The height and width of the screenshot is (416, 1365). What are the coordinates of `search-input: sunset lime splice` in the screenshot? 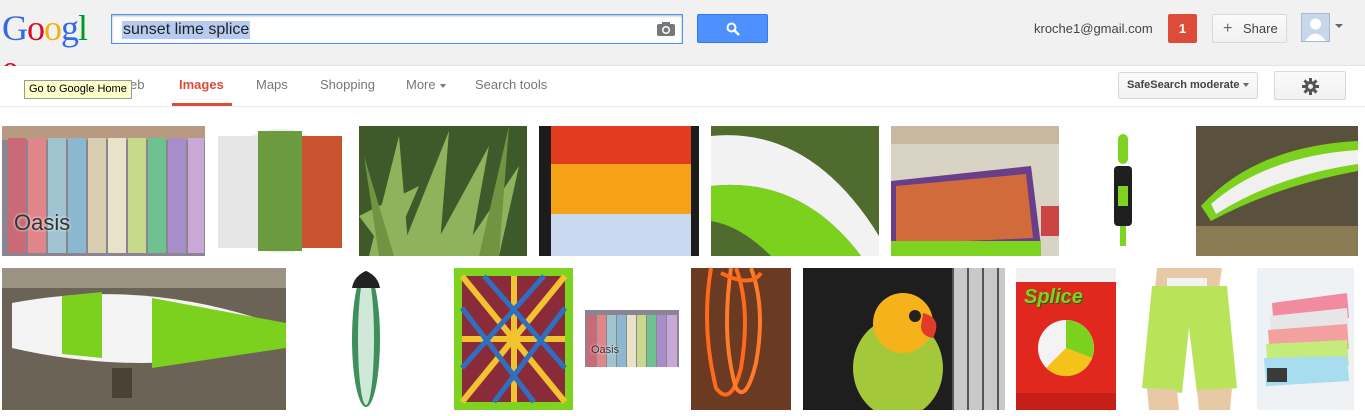 It's located at (397, 29).